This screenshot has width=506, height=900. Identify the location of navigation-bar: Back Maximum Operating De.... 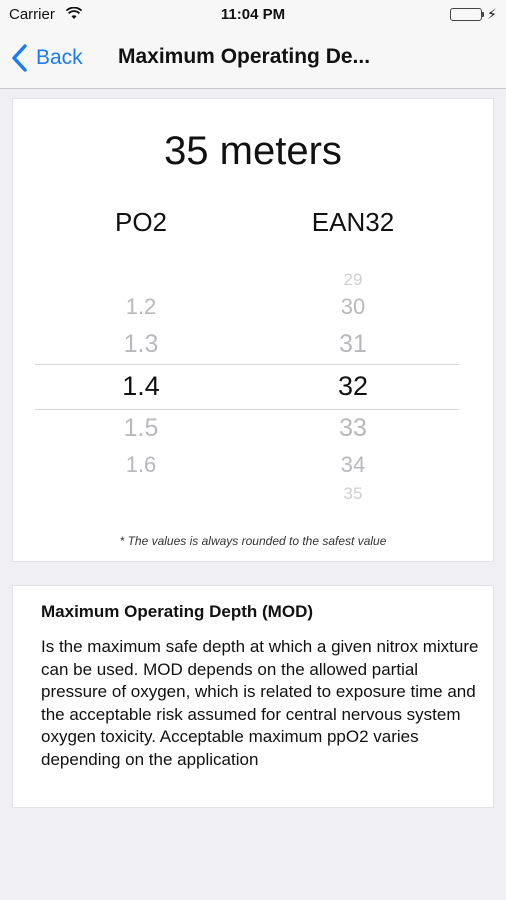
(253, 59).